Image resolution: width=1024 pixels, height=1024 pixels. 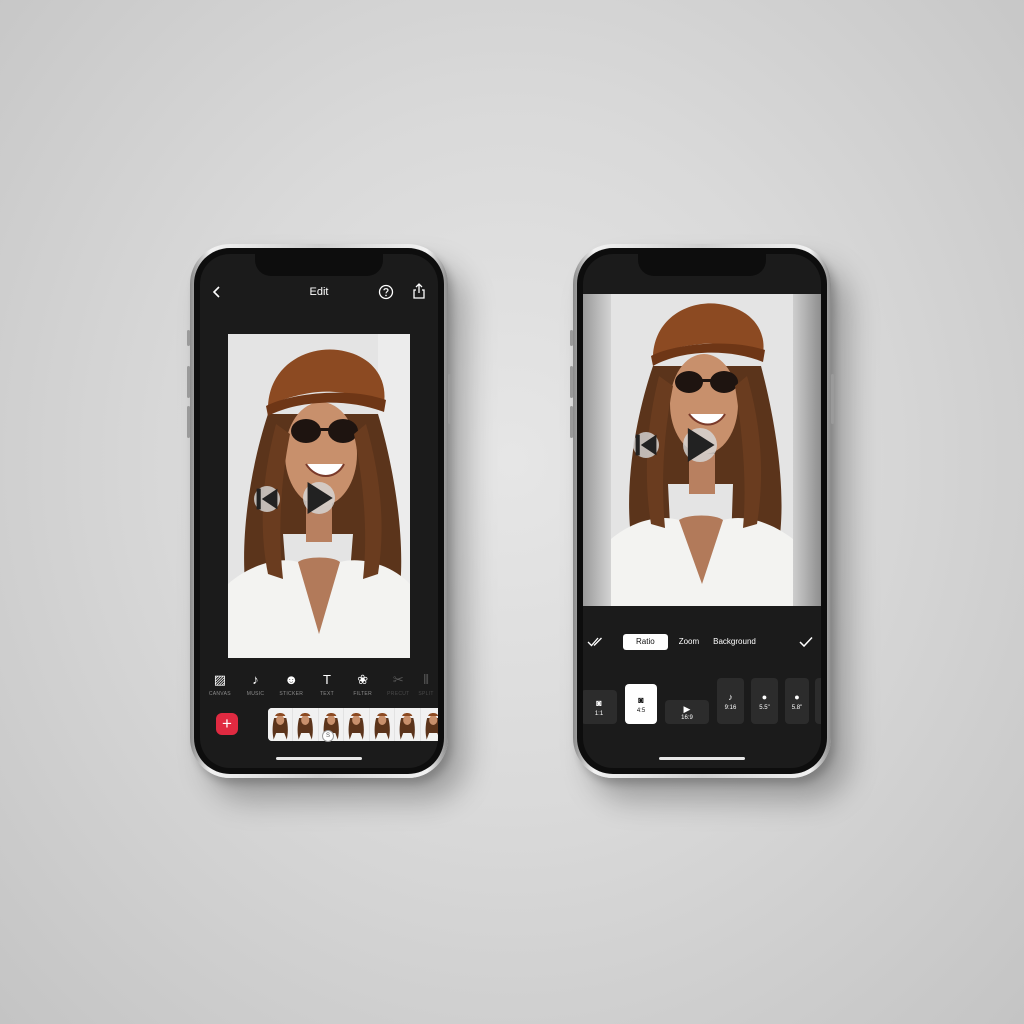 What do you see at coordinates (220, 688) in the screenshot?
I see `tool-canvas: ▨ CANVAS` at bounding box center [220, 688].